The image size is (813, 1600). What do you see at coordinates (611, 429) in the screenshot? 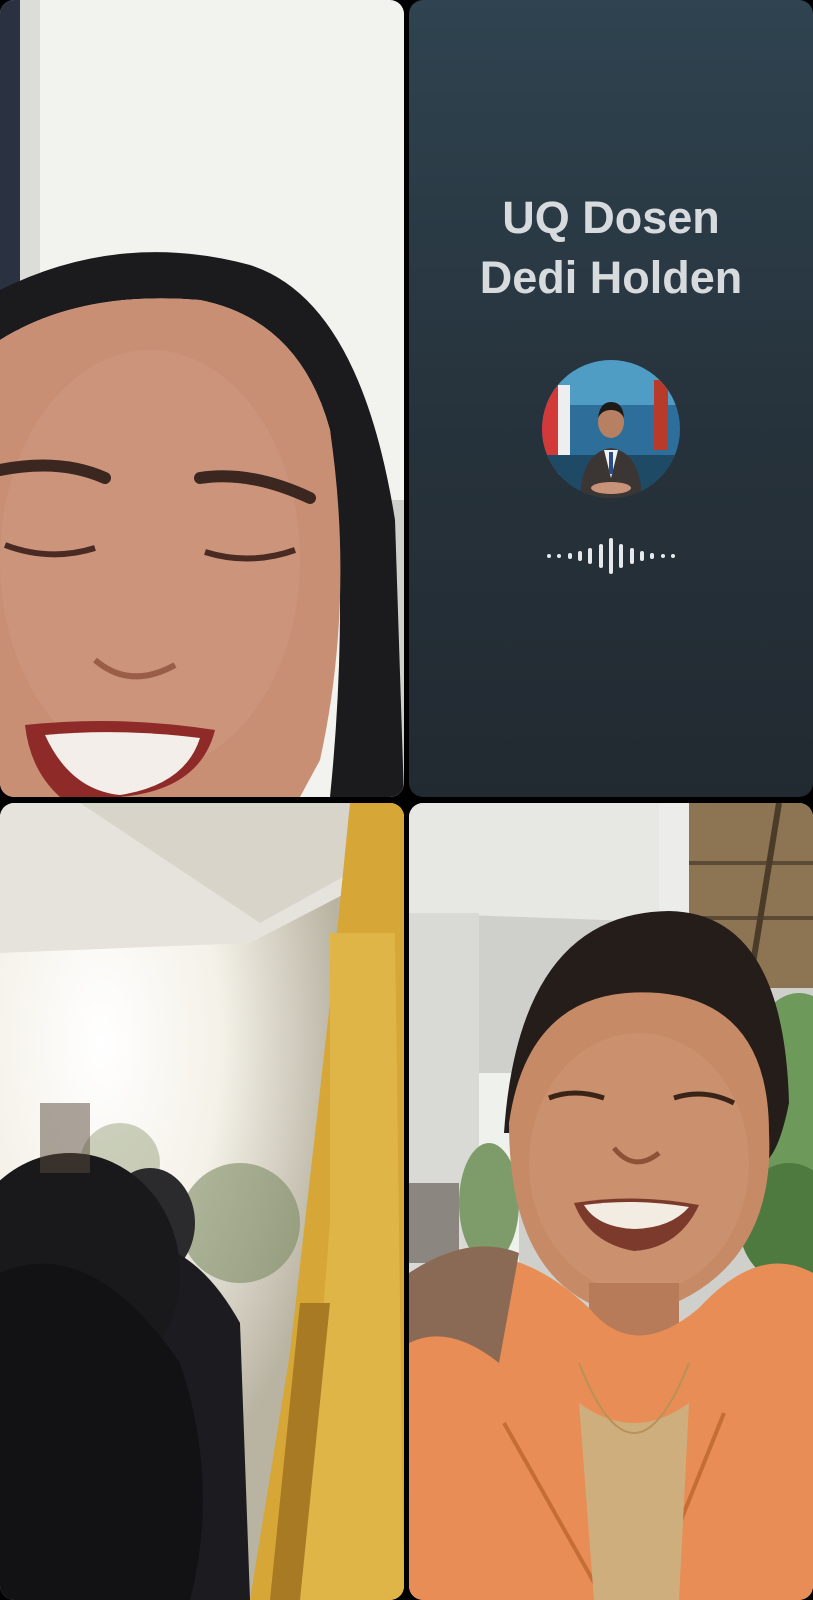
I see `avatar` at bounding box center [611, 429].